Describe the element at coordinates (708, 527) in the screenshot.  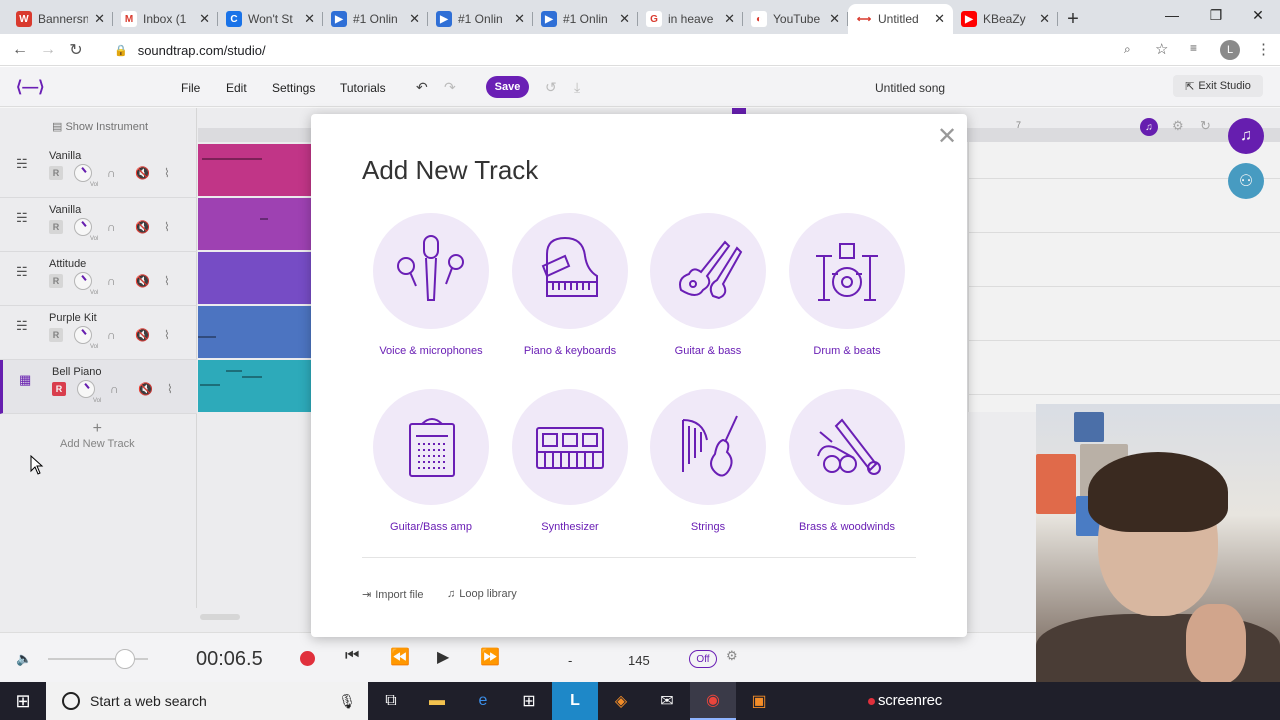
I see `category-label: Strings` at that location.